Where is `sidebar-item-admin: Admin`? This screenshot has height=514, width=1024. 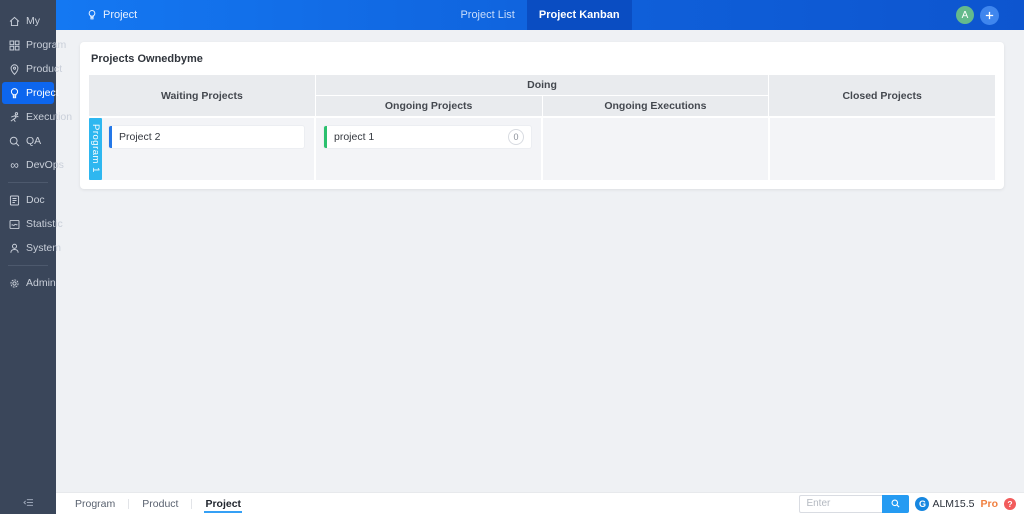 sidebar-item-admin: Admin is located at coordinates (29, 283).